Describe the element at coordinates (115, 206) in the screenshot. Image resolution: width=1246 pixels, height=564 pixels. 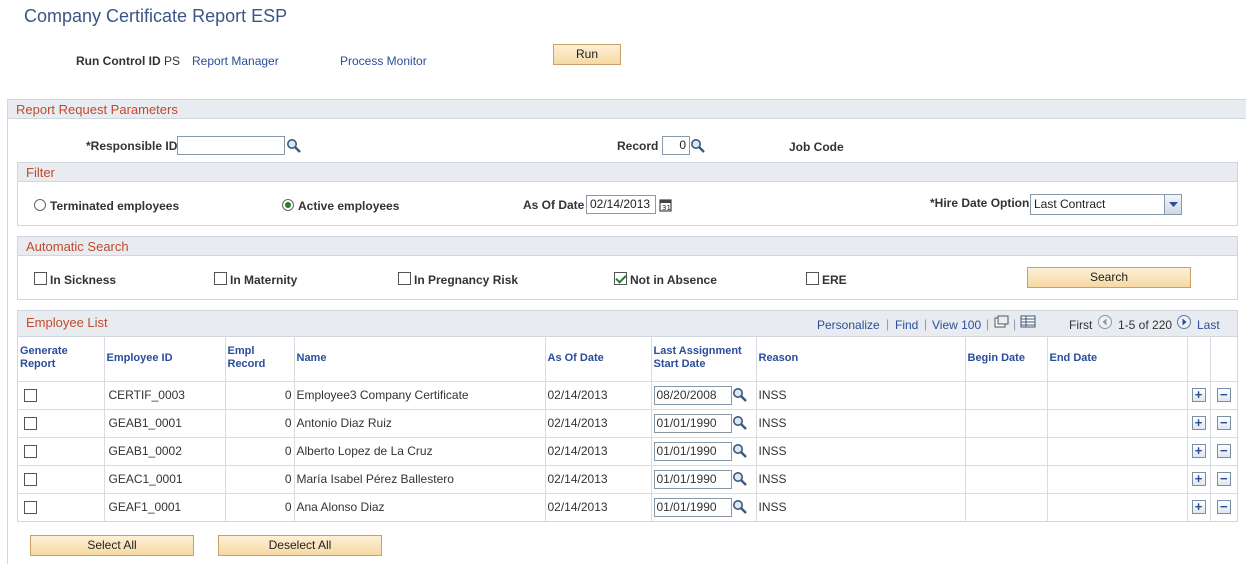
I see `terminated-label: Terminated employees` at that location.